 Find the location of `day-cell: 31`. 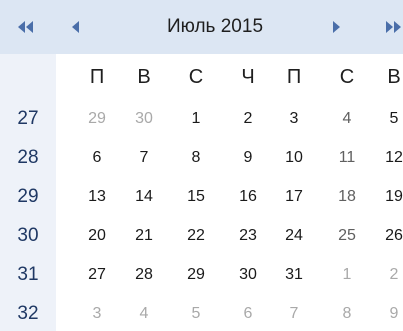

day-cell: 31 is located at coordinates (294, 275).